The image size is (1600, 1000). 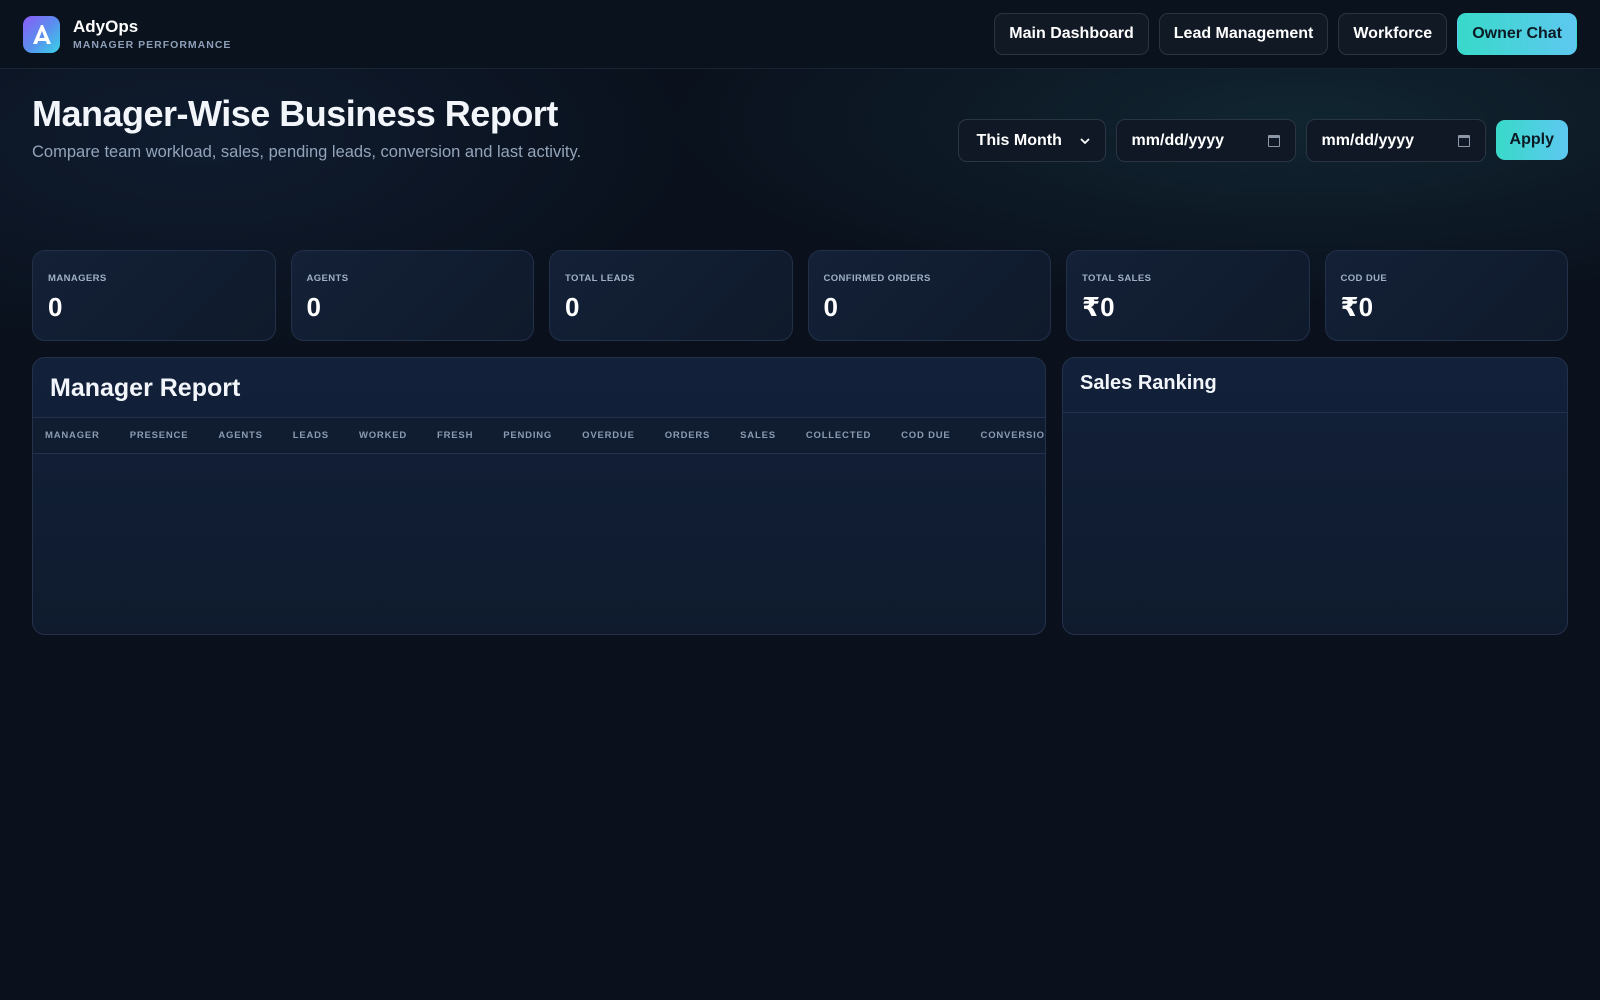 What do you see at coordinates (327, 278) in the screenshot?
I see `stat-label: AGENTS` at bounding box center [327, 278].